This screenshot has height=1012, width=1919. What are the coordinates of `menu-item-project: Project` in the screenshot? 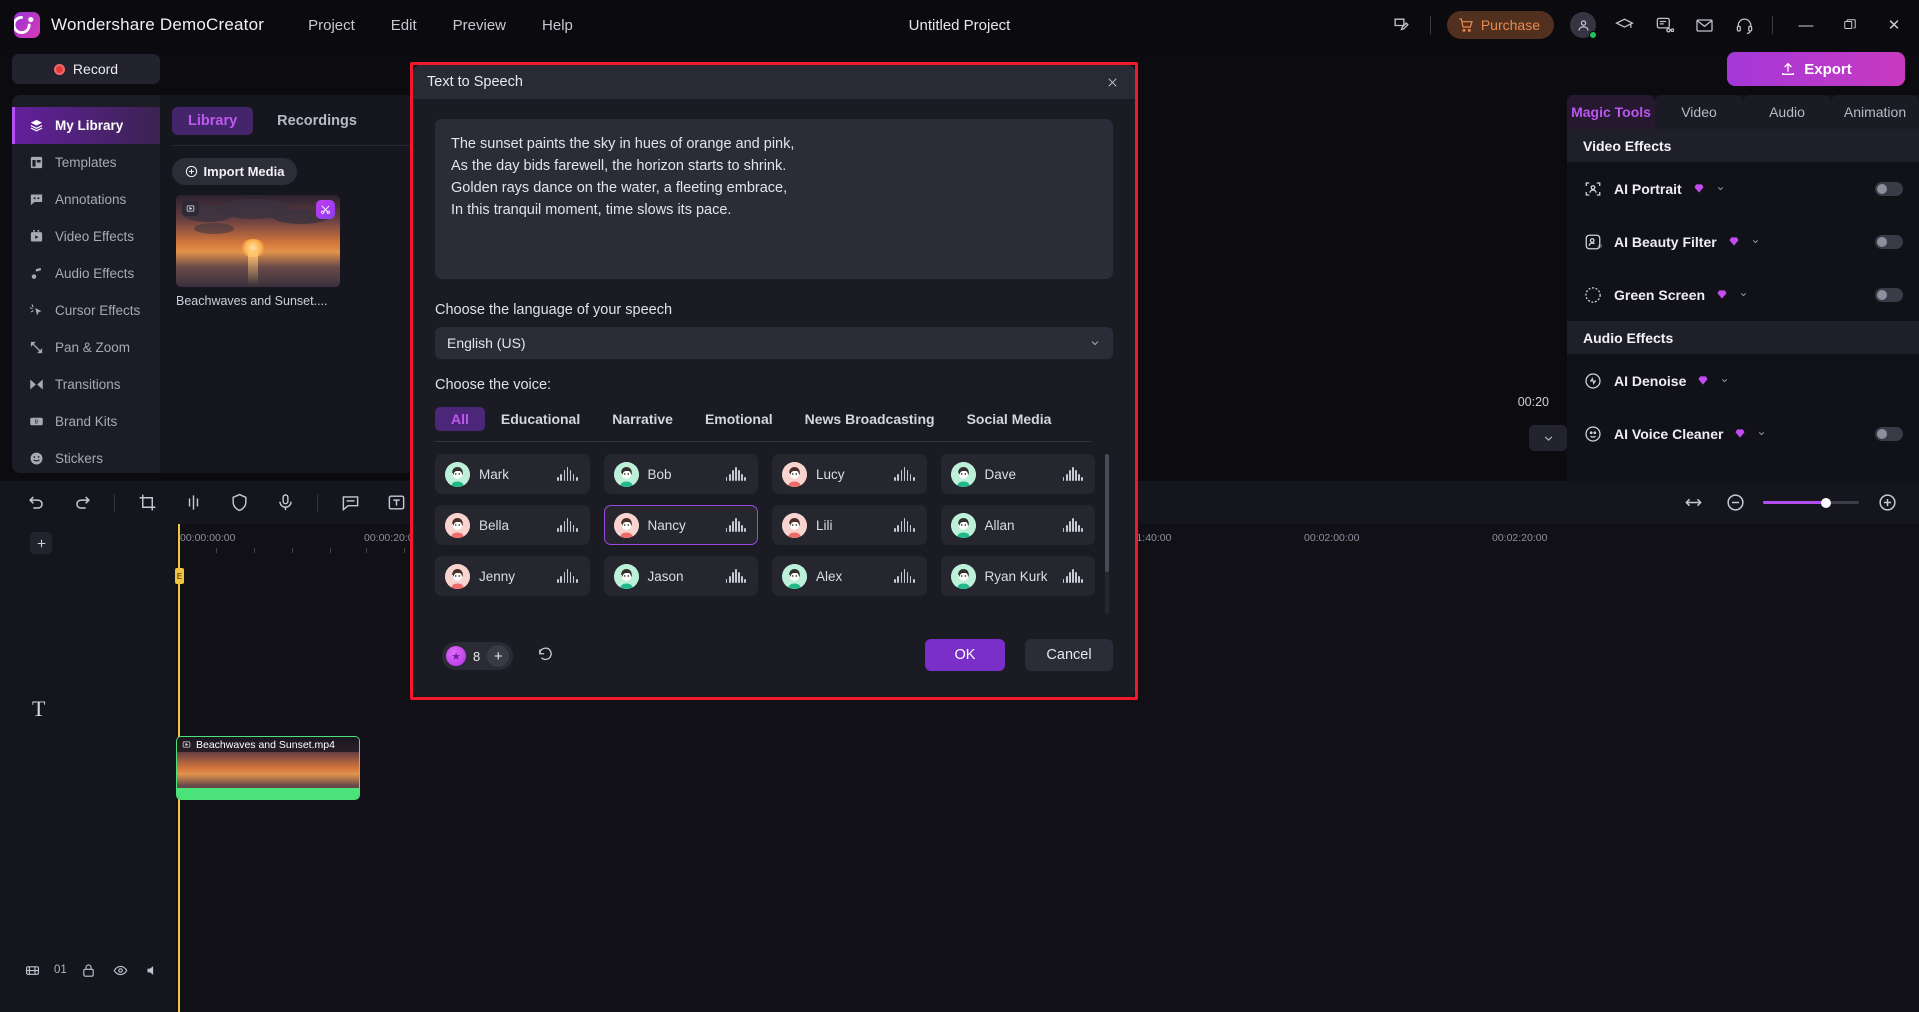 It's located at (331, 25).